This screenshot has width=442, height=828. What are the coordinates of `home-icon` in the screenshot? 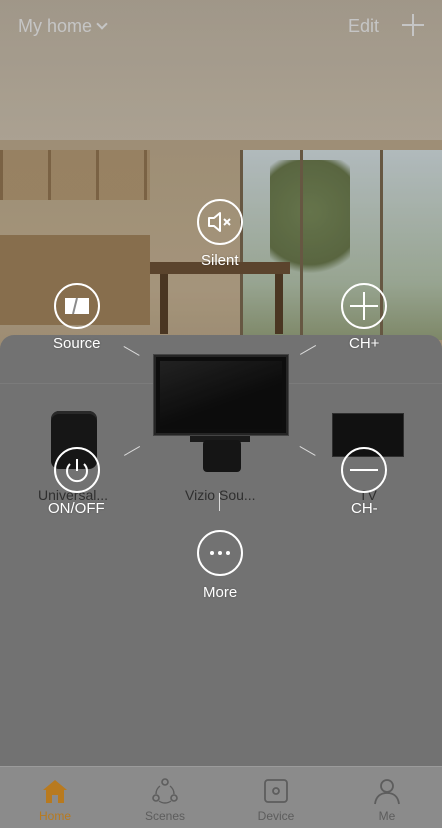 It's located at (55, 791).